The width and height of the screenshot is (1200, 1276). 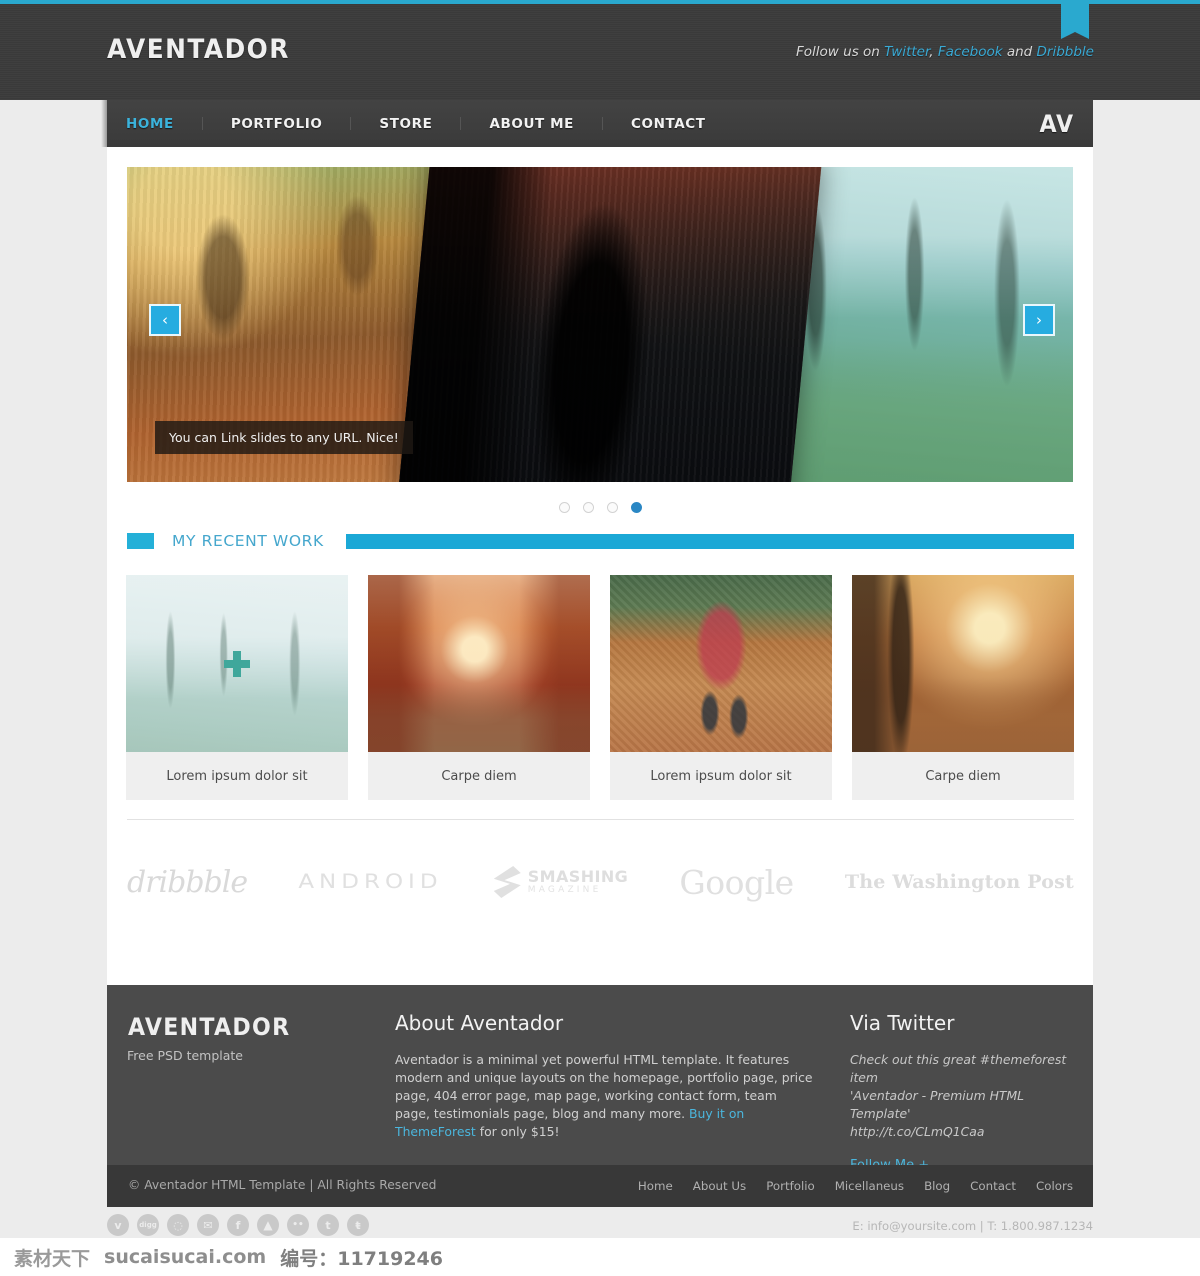 What do you see at coordinates (959, 882) in the screenshot?
I see `client-washington-post-logo: The Washington Post` at bounding box center [959, 882].